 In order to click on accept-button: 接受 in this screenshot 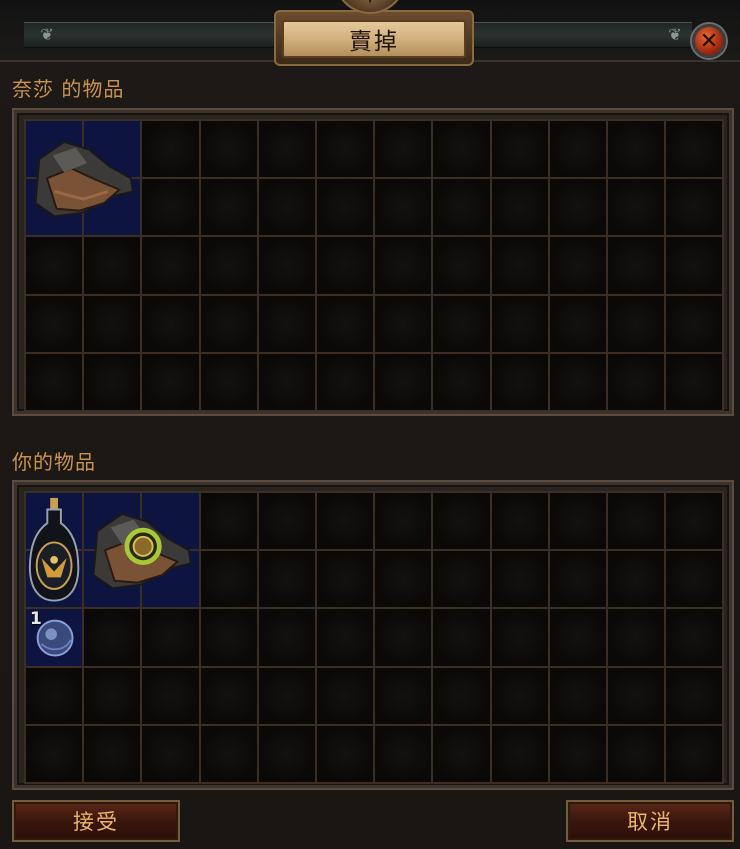, I will do `click(96, 821)`.